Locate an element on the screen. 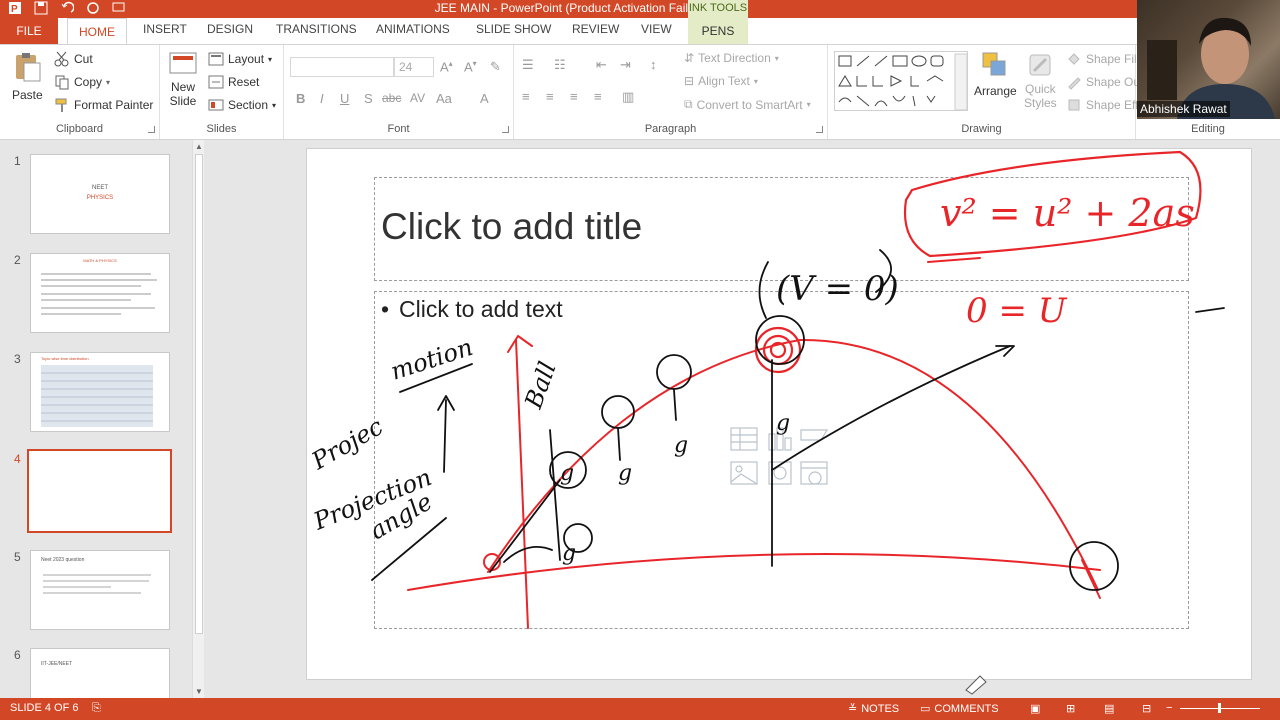 This screenshot has width=1280, height=720. bullets-icon: ☰ is located at coordinates (528, 65).